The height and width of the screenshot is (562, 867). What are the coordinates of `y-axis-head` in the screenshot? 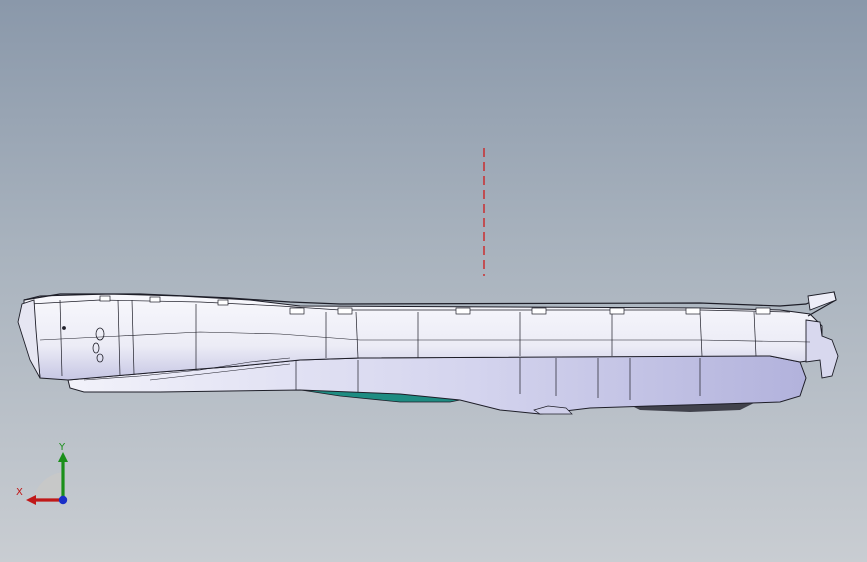 It's located at (63, 457).